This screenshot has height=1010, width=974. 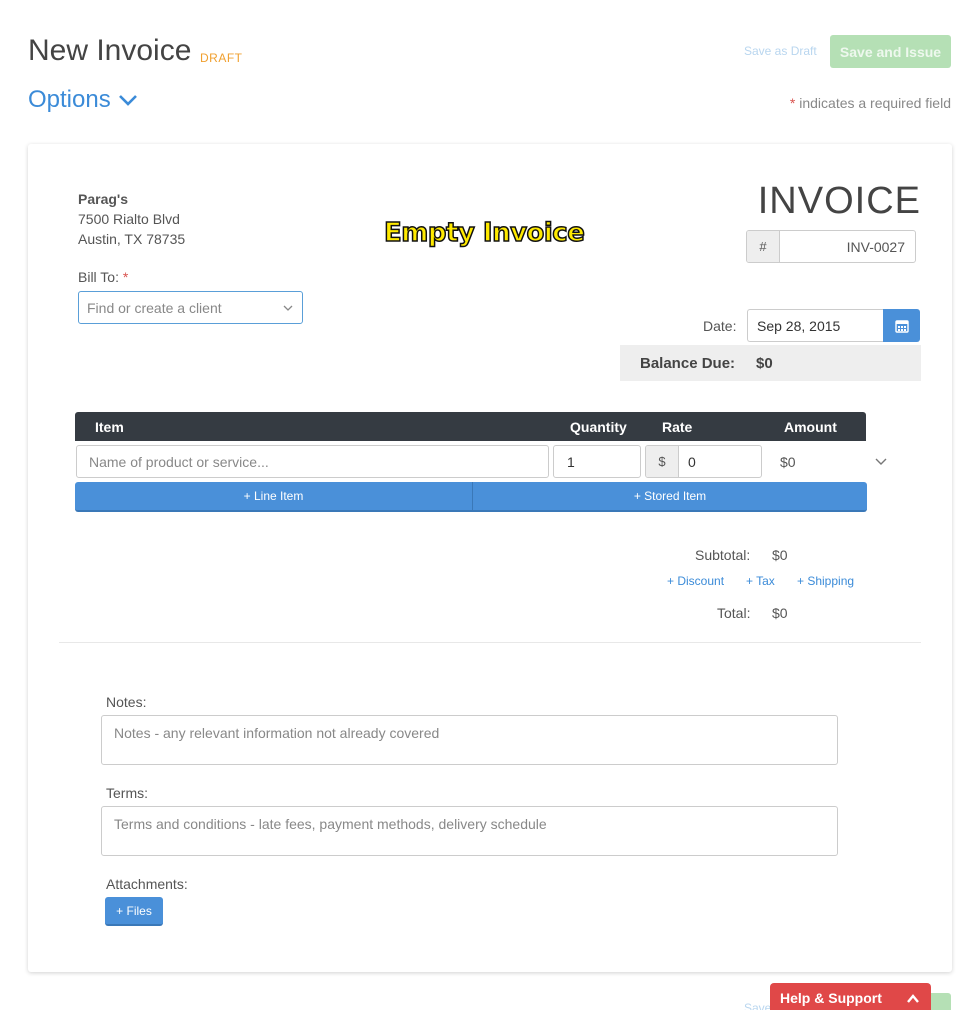 I want to click on line-items-header: Item Quantity Rate Amount, so click(x=470, y=426).